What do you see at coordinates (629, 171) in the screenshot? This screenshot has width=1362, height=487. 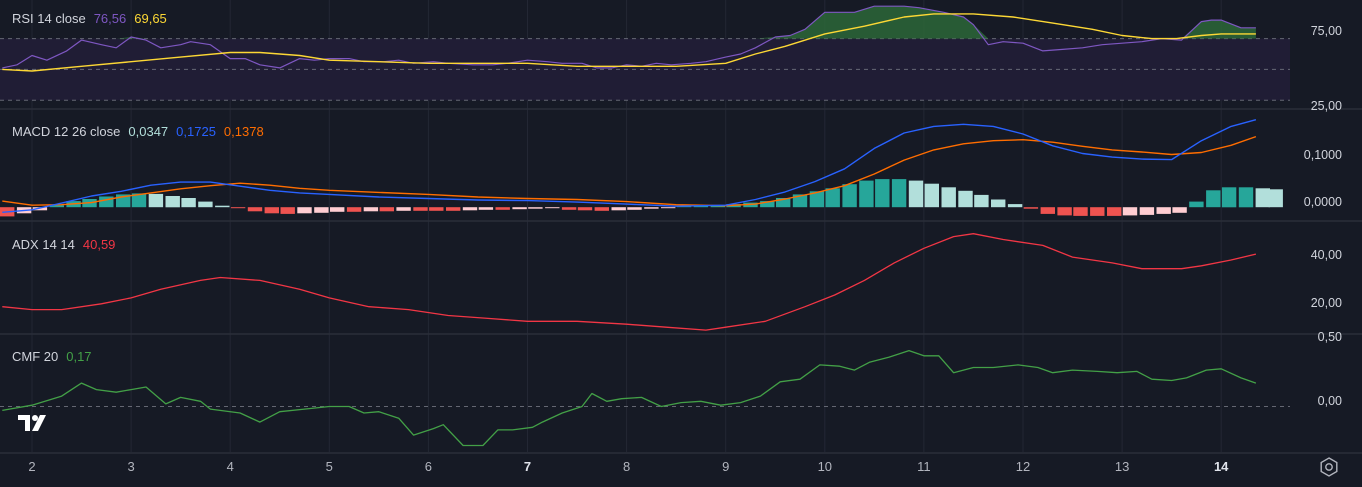 I see `macd-signal-line` at bounding box center [629, 171].